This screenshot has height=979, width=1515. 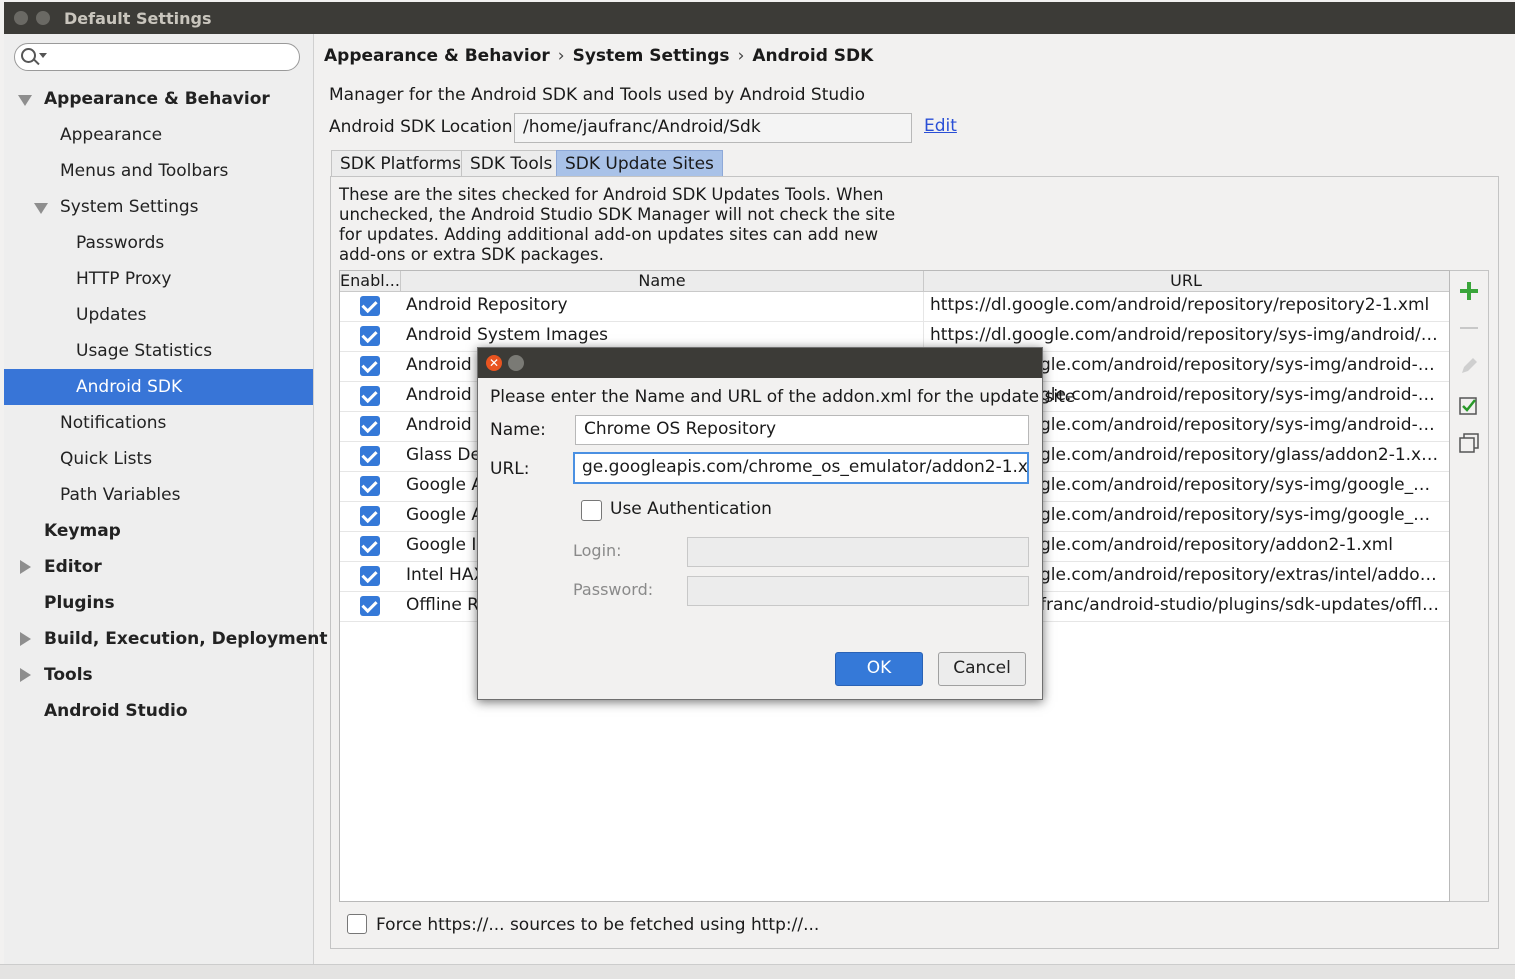 I want to click on login-label: Login:, so click(x=597, y=550).